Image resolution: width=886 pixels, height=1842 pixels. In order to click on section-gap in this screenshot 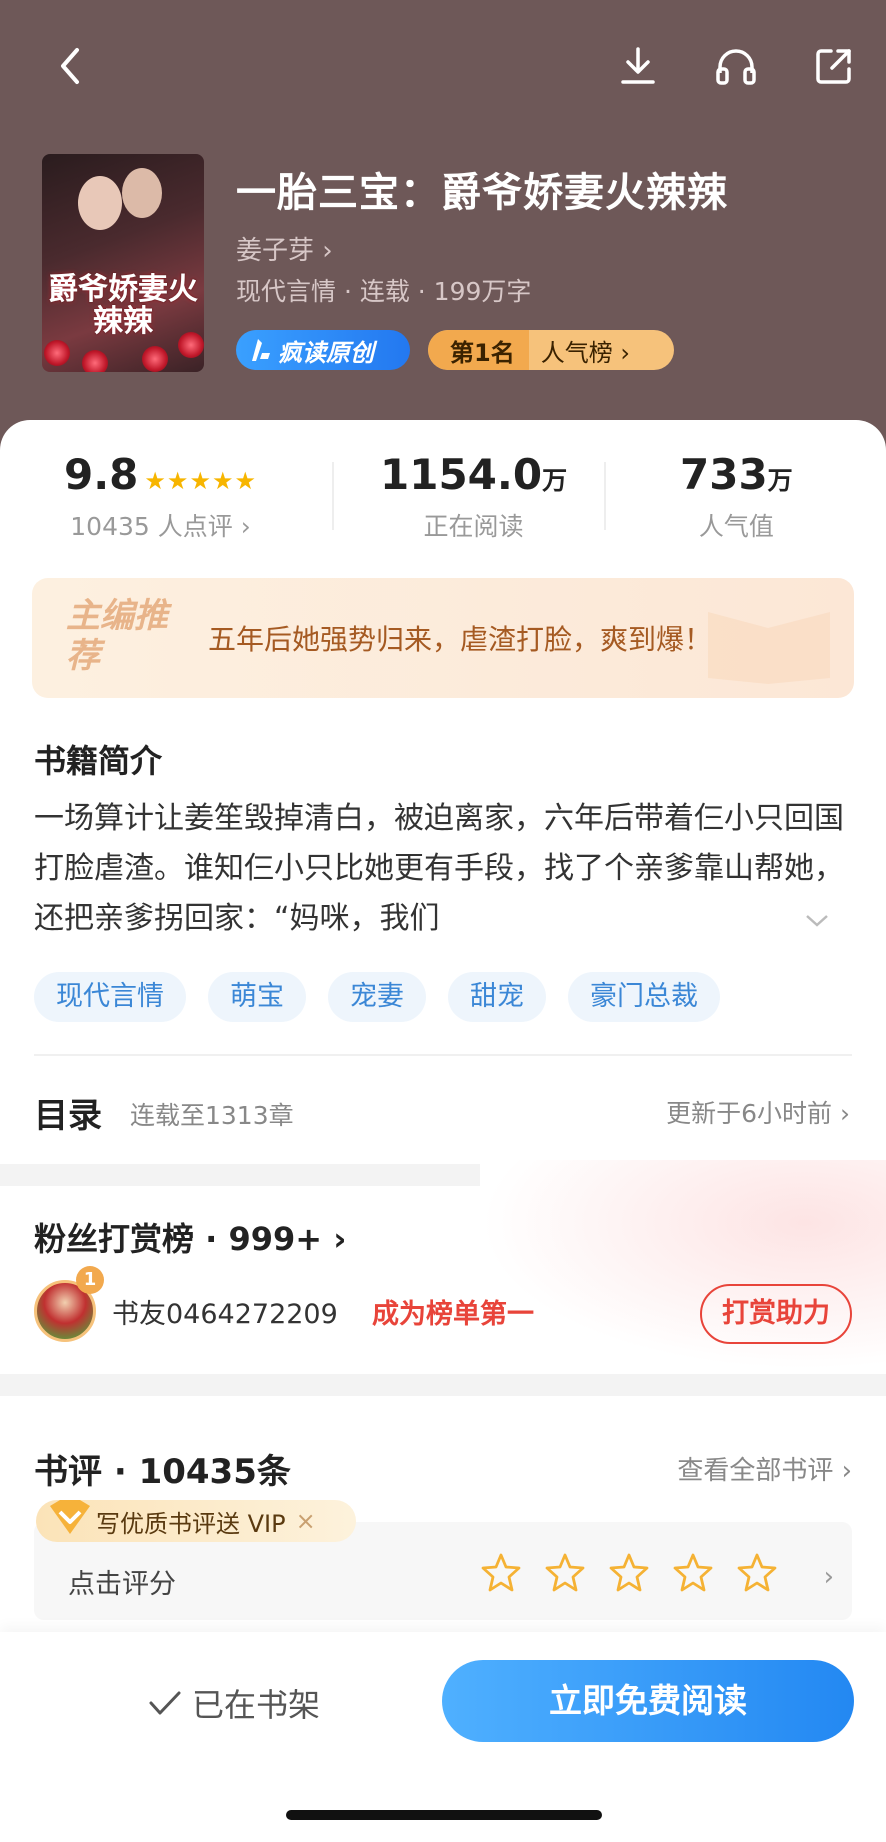, I will do `click(443, 1385)`.